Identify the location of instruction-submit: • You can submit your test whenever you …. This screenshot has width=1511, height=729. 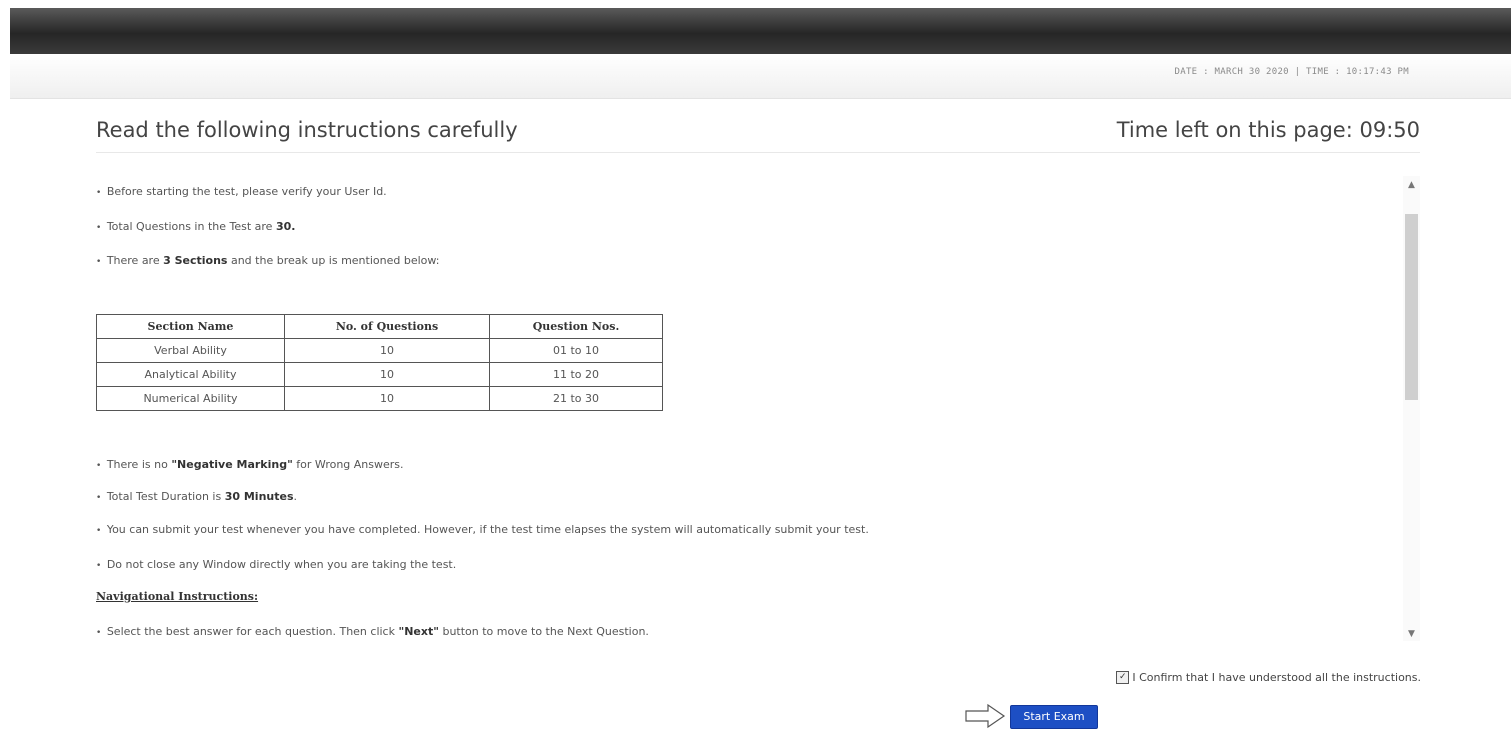
(482, 529).